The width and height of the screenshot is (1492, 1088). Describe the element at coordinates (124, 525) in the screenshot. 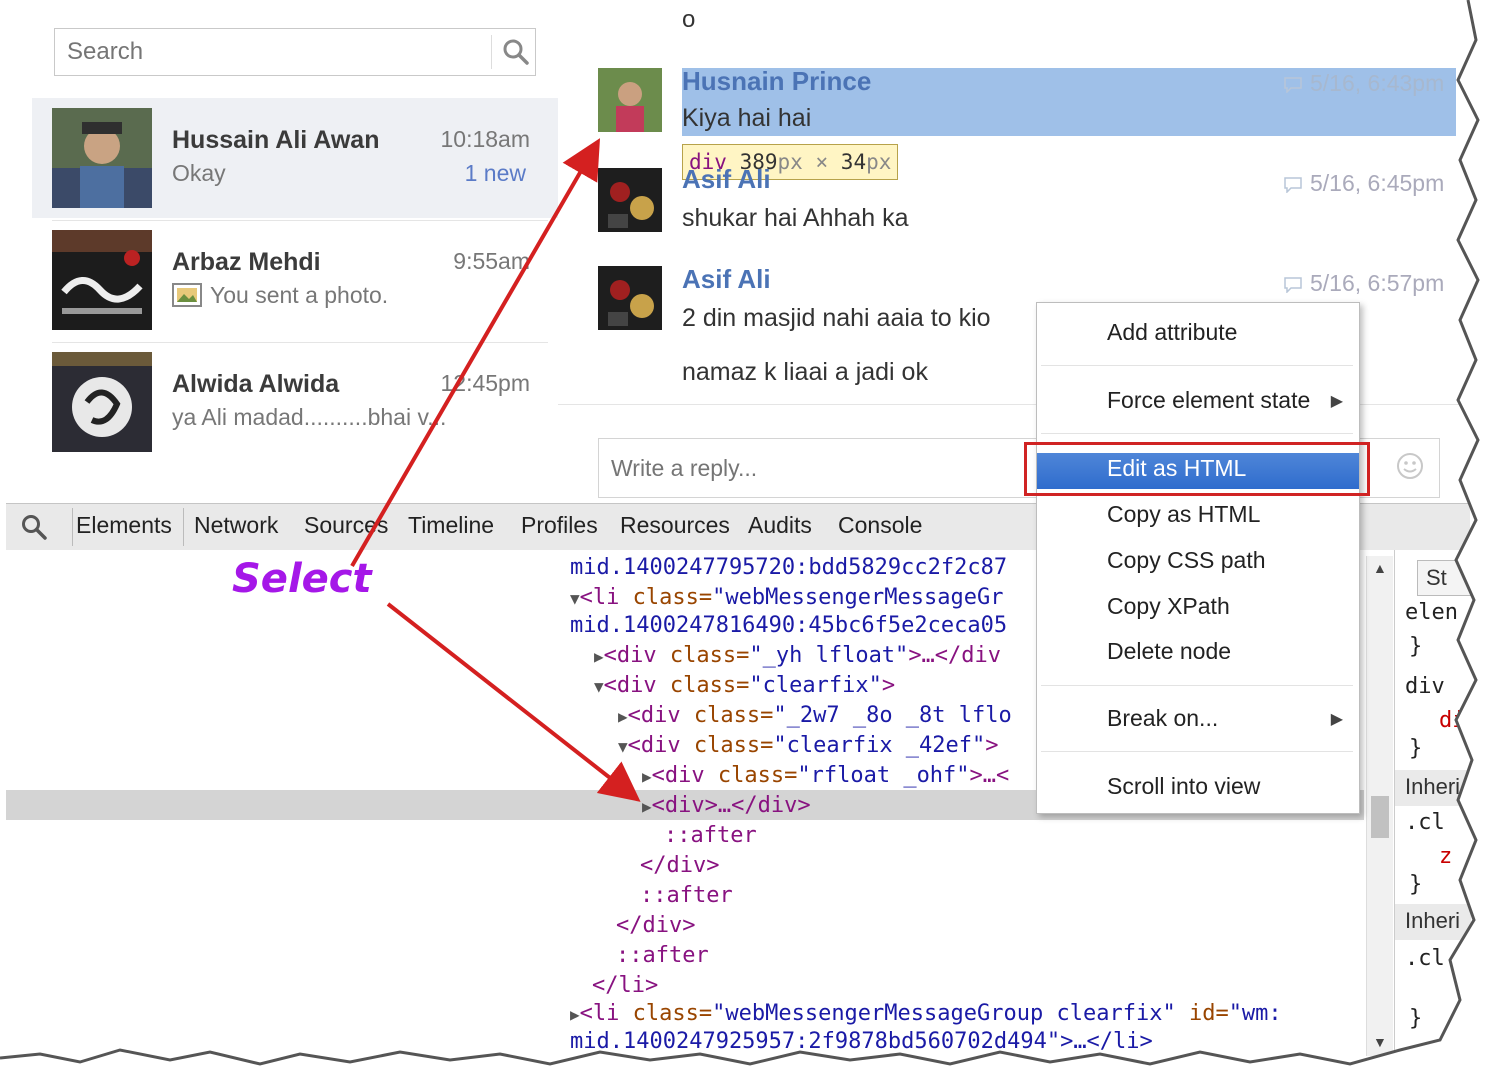

I see `tab-elements: Elements` at that location.